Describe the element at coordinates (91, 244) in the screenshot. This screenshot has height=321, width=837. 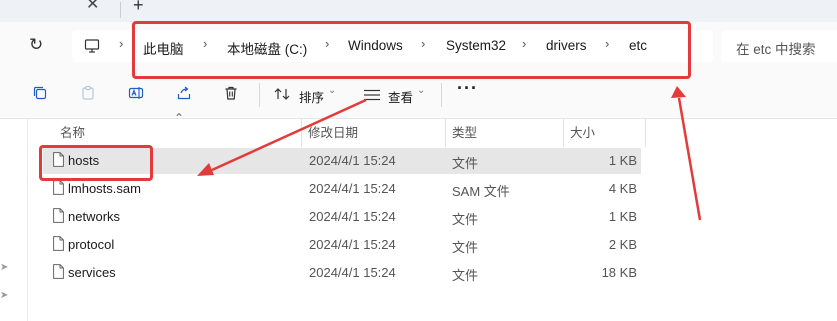
I see `file-name: protocol` at that location.